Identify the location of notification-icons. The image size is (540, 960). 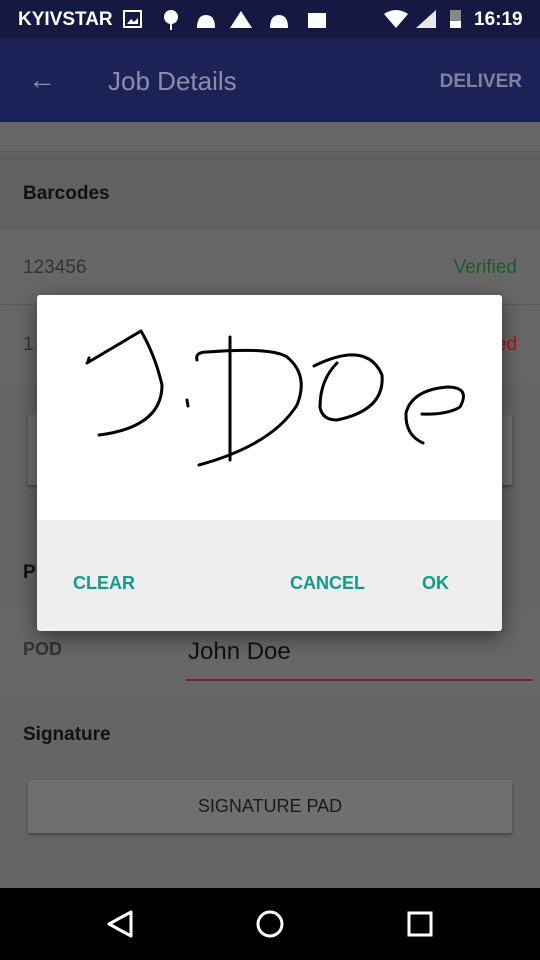
(224, 20).